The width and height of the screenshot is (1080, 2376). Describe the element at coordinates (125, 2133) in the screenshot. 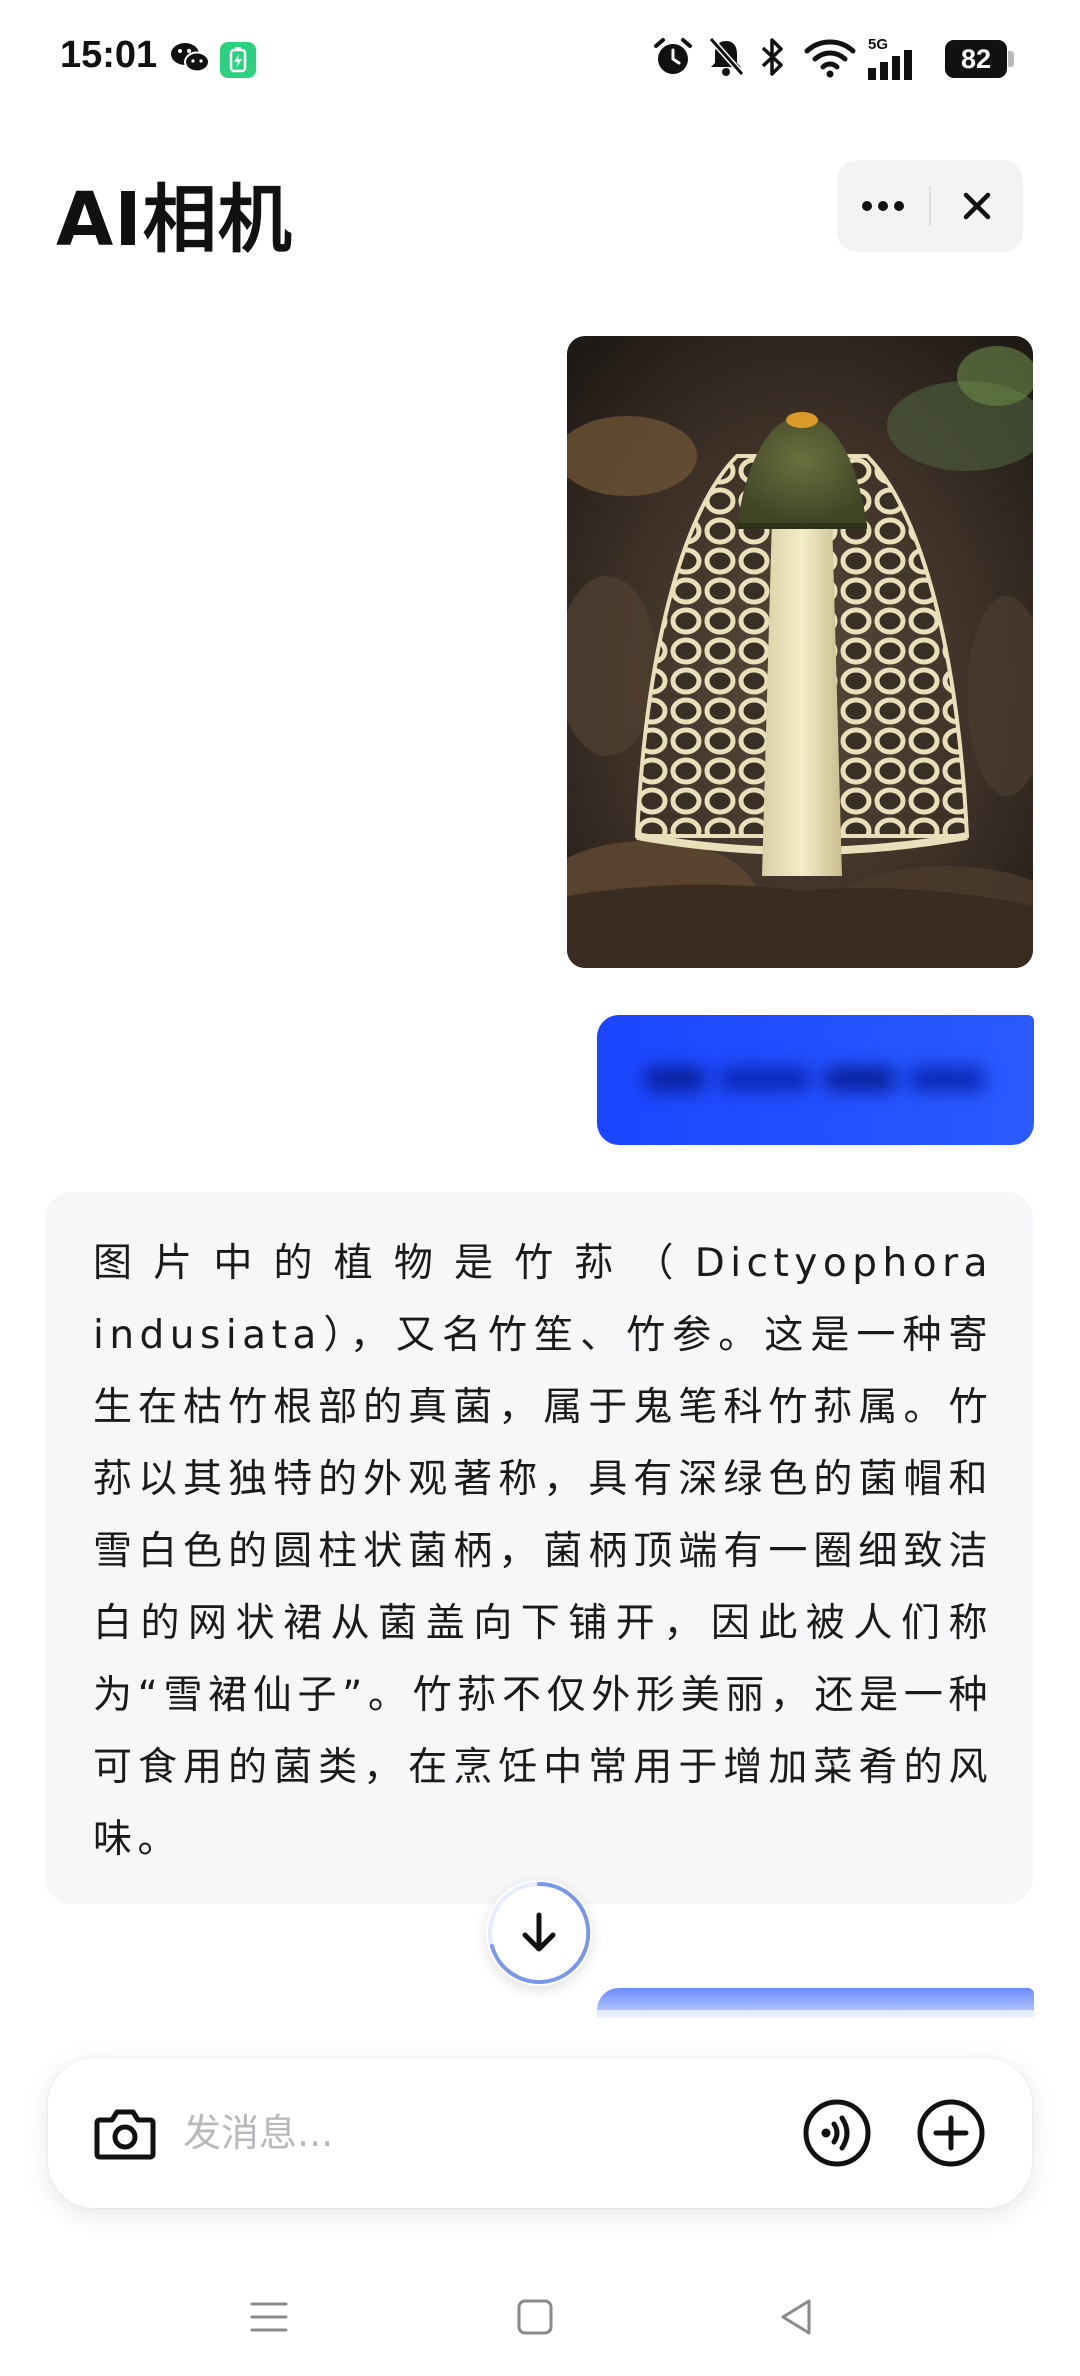

I see `camera-icon` at that location.